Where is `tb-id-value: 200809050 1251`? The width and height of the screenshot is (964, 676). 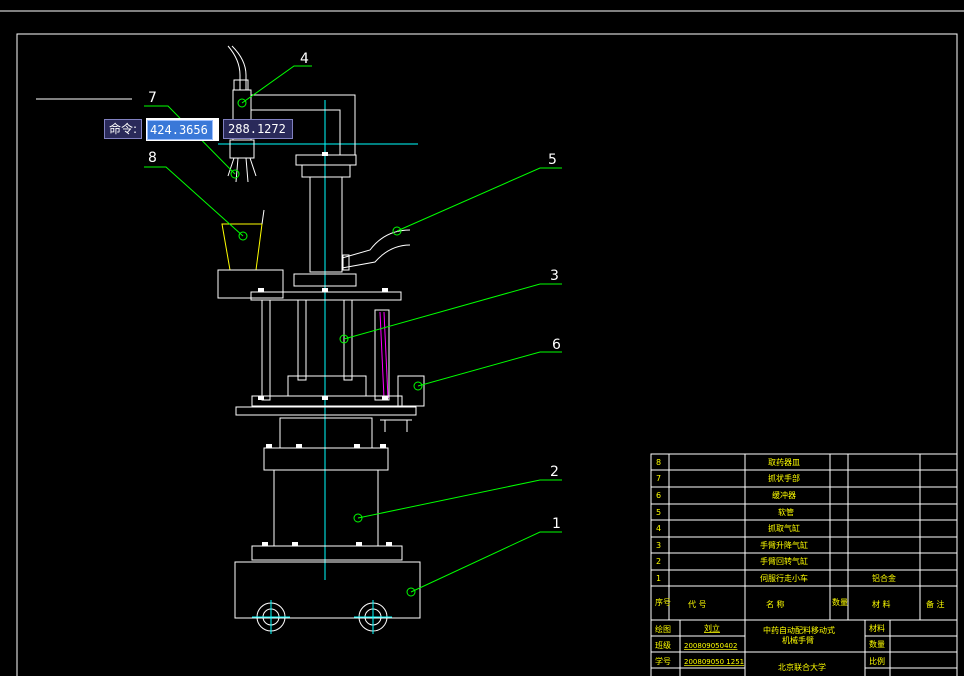 tb-id-value: 200809050 1251 is located at coordinates (714, 662).